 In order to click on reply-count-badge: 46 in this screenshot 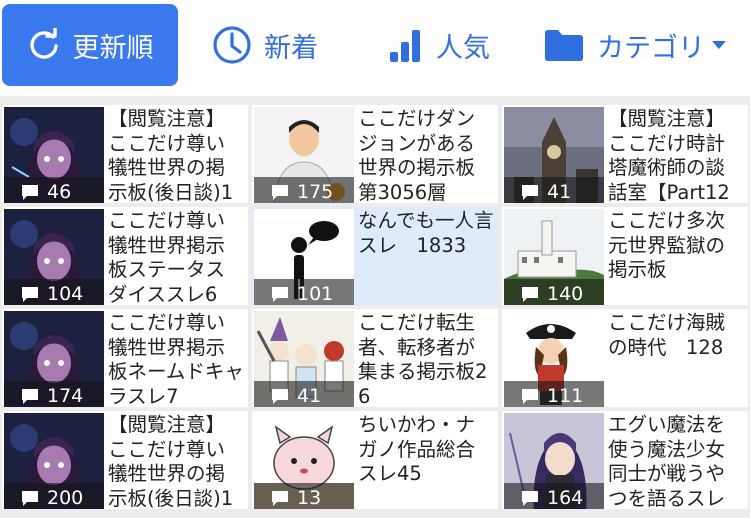, I will do `click(54, 190)`.